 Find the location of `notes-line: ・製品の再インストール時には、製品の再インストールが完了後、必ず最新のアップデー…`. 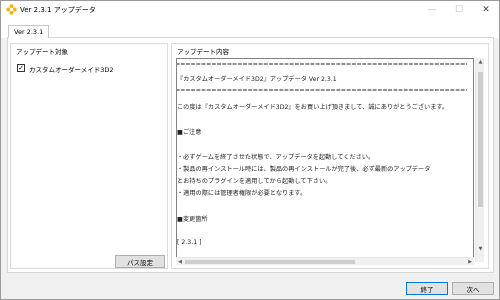

notes-line: ・製品の再インストール時には、製品の再インストールが完了後、必ず最新のアップデー… is located at coordinates (304, 169).